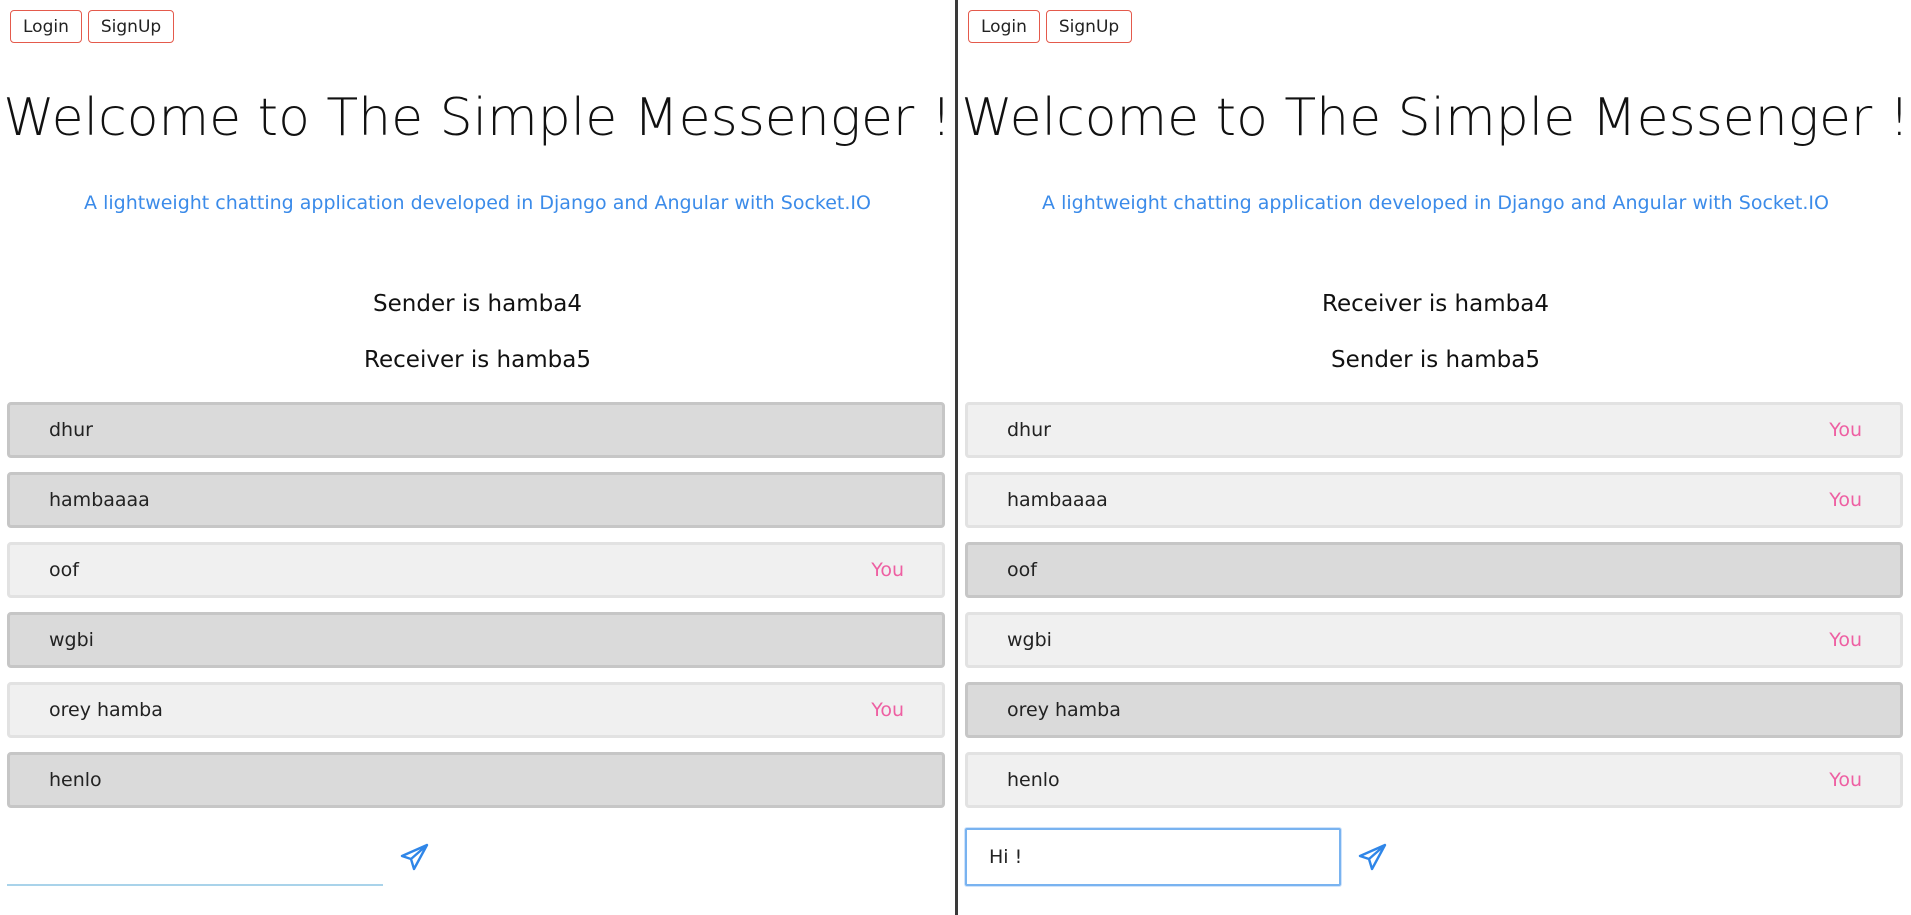  I want to click on message-item: orey hamba, so click(1434, 710).